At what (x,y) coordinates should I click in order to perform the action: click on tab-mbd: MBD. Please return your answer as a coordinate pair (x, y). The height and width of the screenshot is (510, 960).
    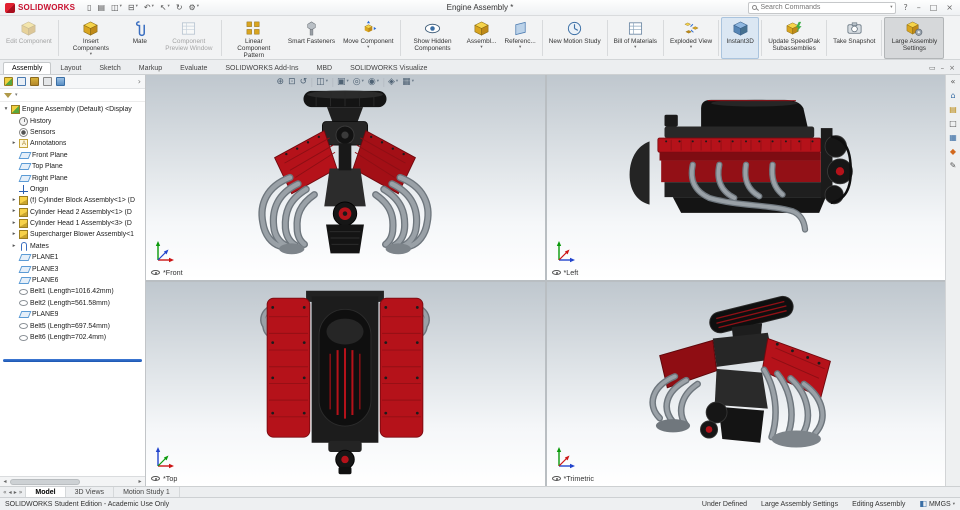
    Looking at the image, I should click on (325, 68).